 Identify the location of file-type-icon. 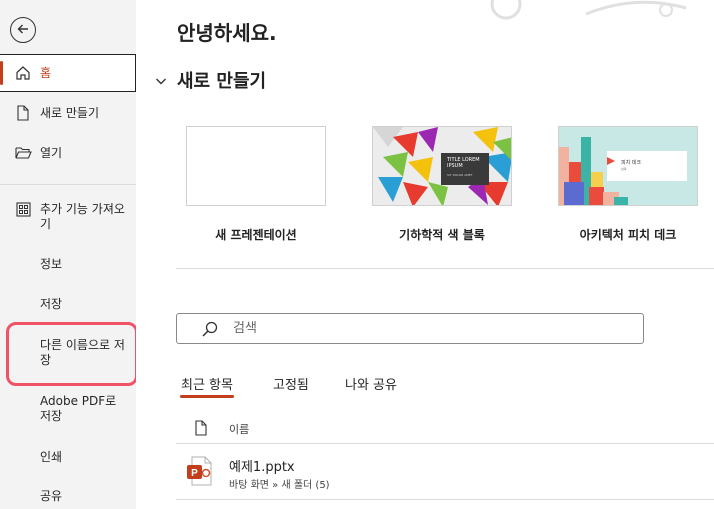
(201, 428).